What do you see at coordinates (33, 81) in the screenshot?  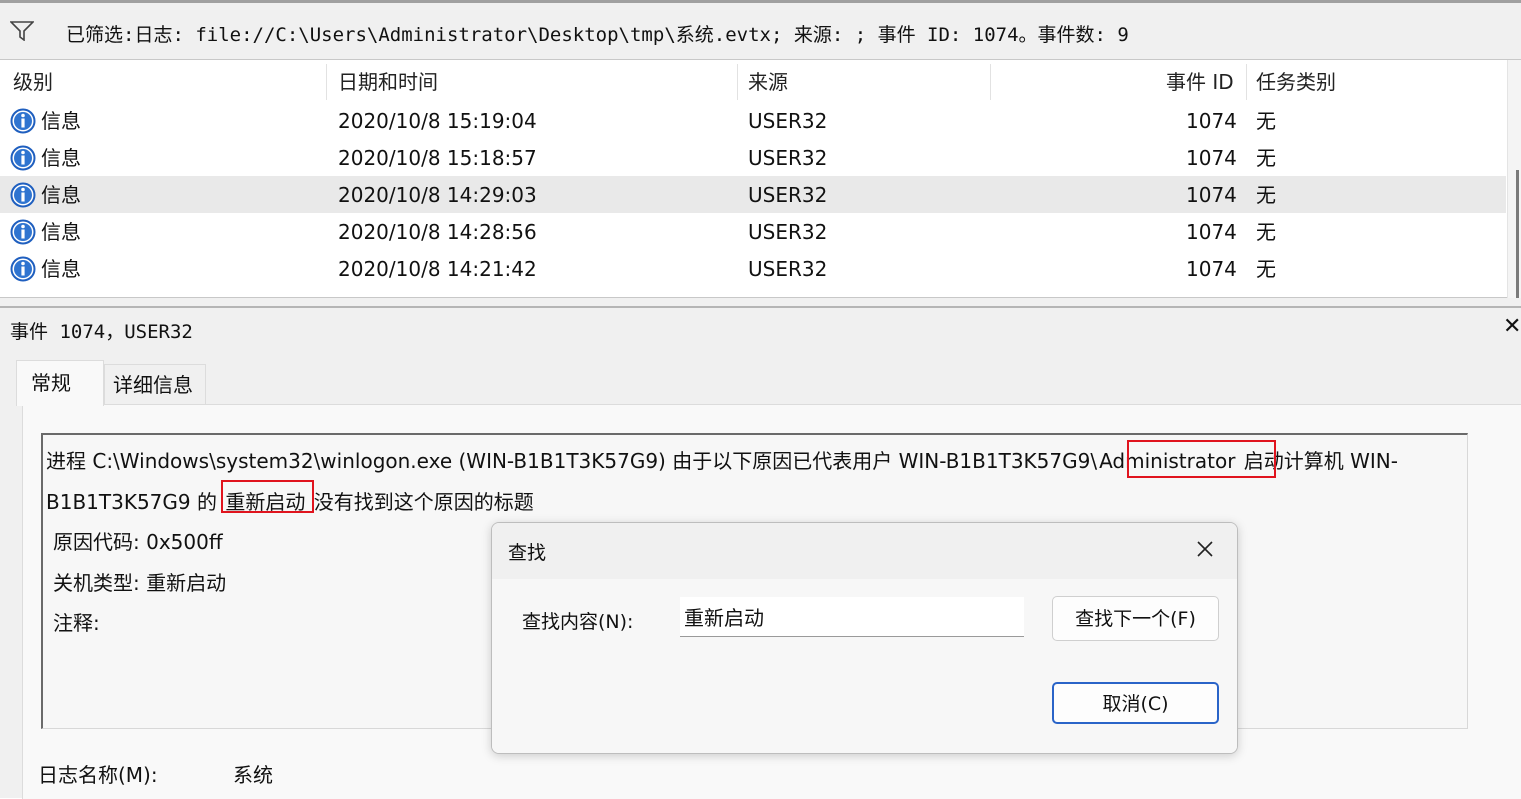 I see `column-header-level: 级别` at bounding box center [33, 81].